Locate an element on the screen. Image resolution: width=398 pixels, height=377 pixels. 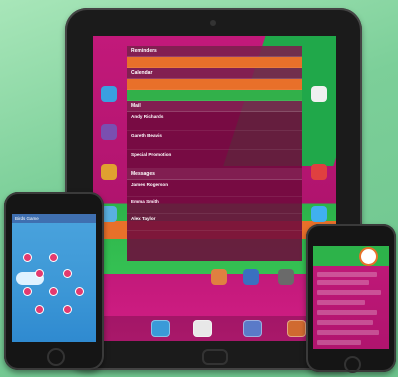
notification-row: Emma Smith is located at coordinates (214, 205).